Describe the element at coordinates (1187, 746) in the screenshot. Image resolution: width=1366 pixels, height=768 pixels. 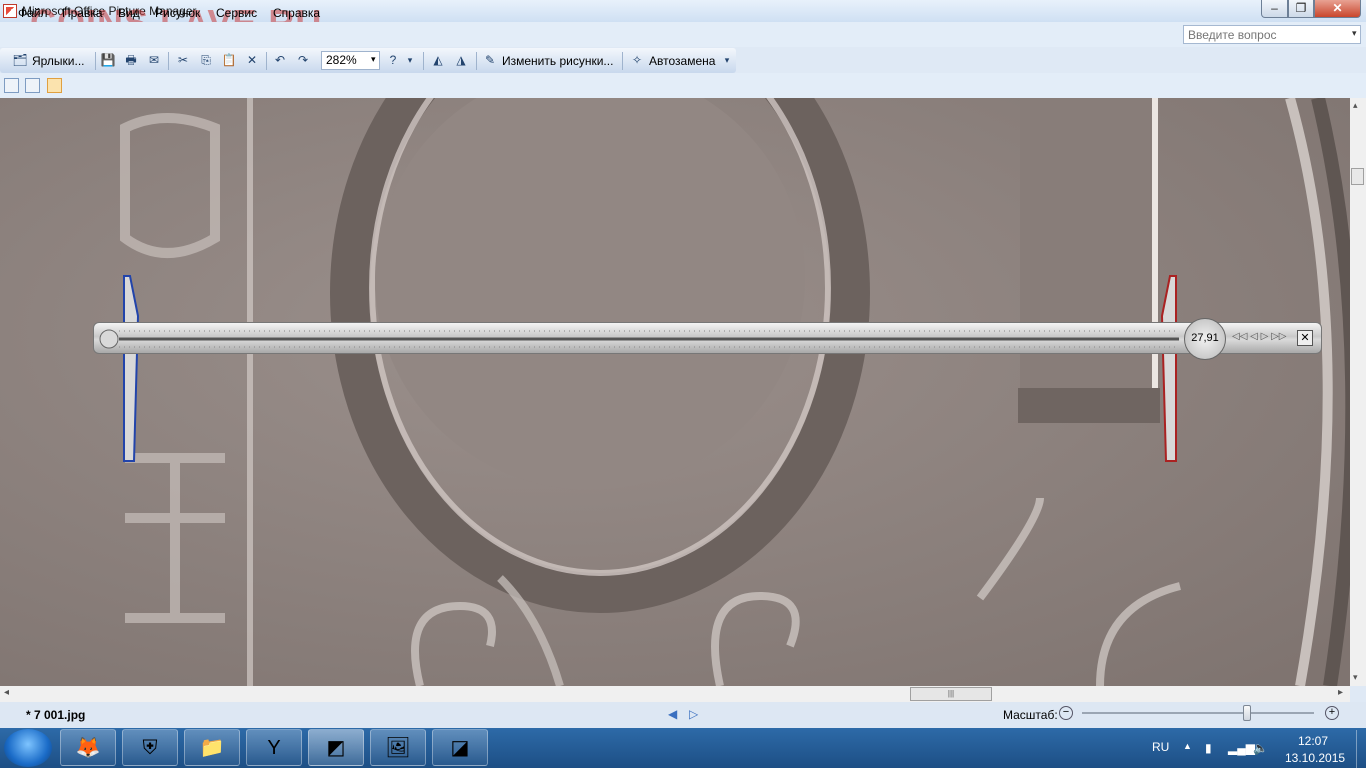
I see `tray-expand-icon: ▲` at that location.